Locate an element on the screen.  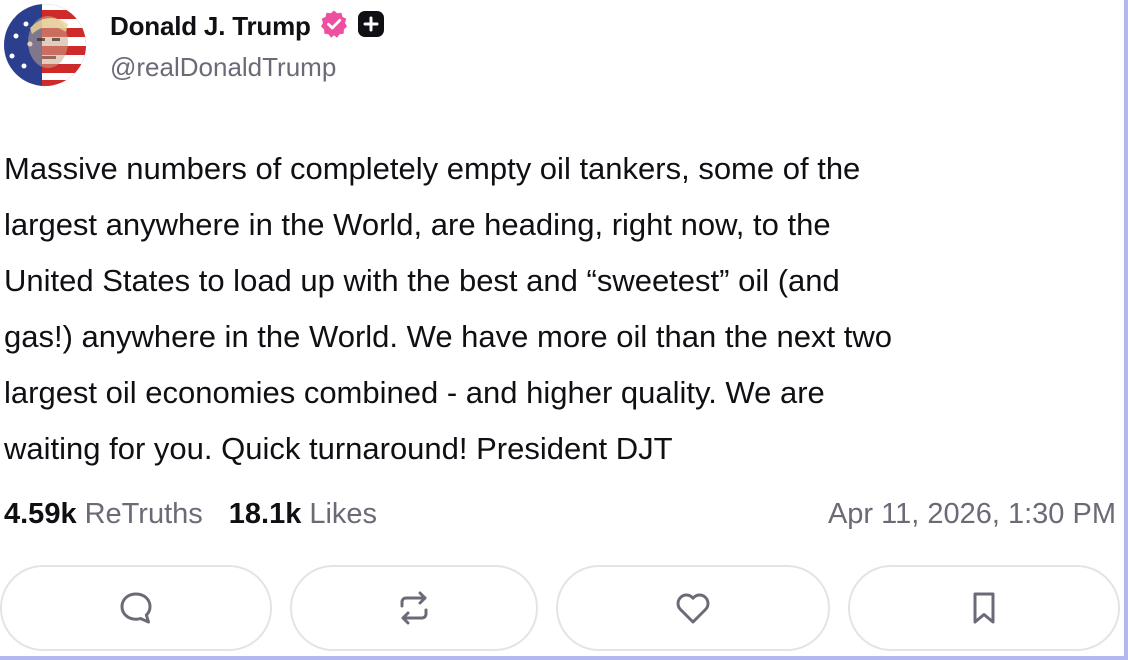
author-handle: @realDonaldTrump is located at coordinates (223, 67).